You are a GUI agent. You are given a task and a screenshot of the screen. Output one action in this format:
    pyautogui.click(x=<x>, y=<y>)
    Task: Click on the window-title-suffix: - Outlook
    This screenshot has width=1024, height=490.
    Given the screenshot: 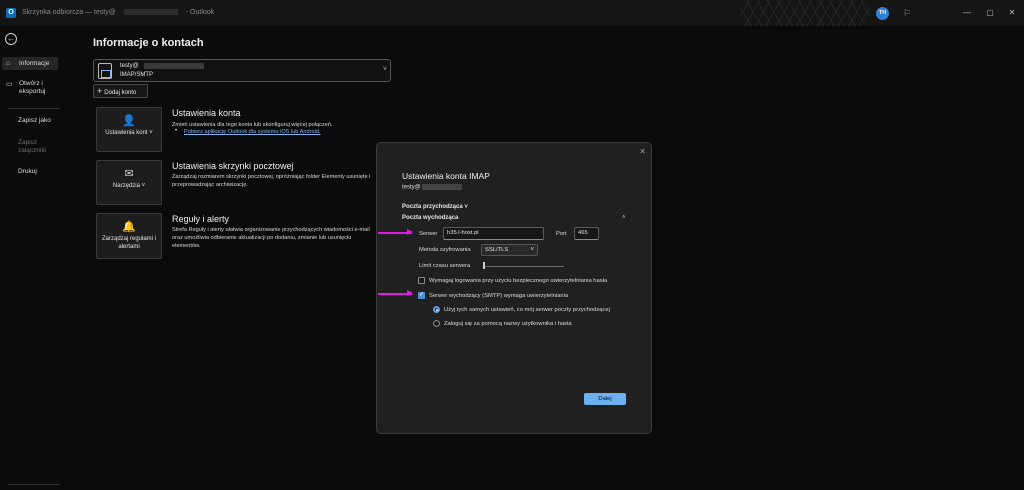 What is the action you would take?
    pyautogui.click(x=200, y=12)
    